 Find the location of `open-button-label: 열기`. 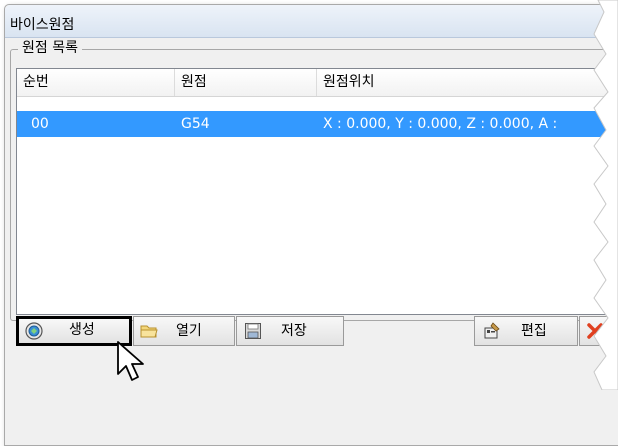

open-button-label: 열기 is located at coordinates (189, 331).